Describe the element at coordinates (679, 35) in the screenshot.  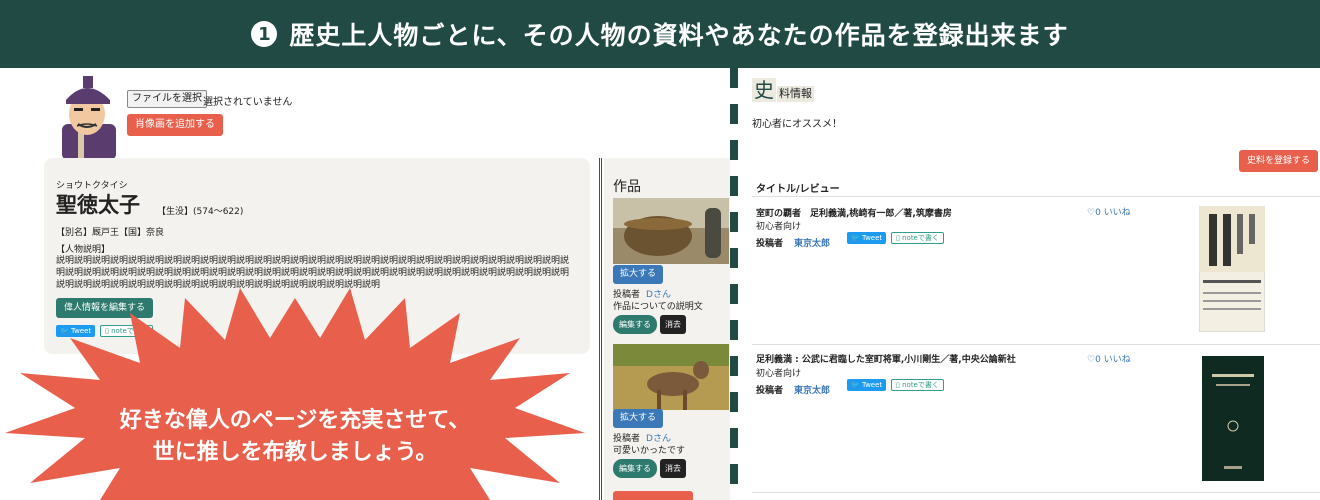
I see `banner-title: 歴史上人物ごとに、その人物の資料やあなたの作品を登録出来ます` at that location.